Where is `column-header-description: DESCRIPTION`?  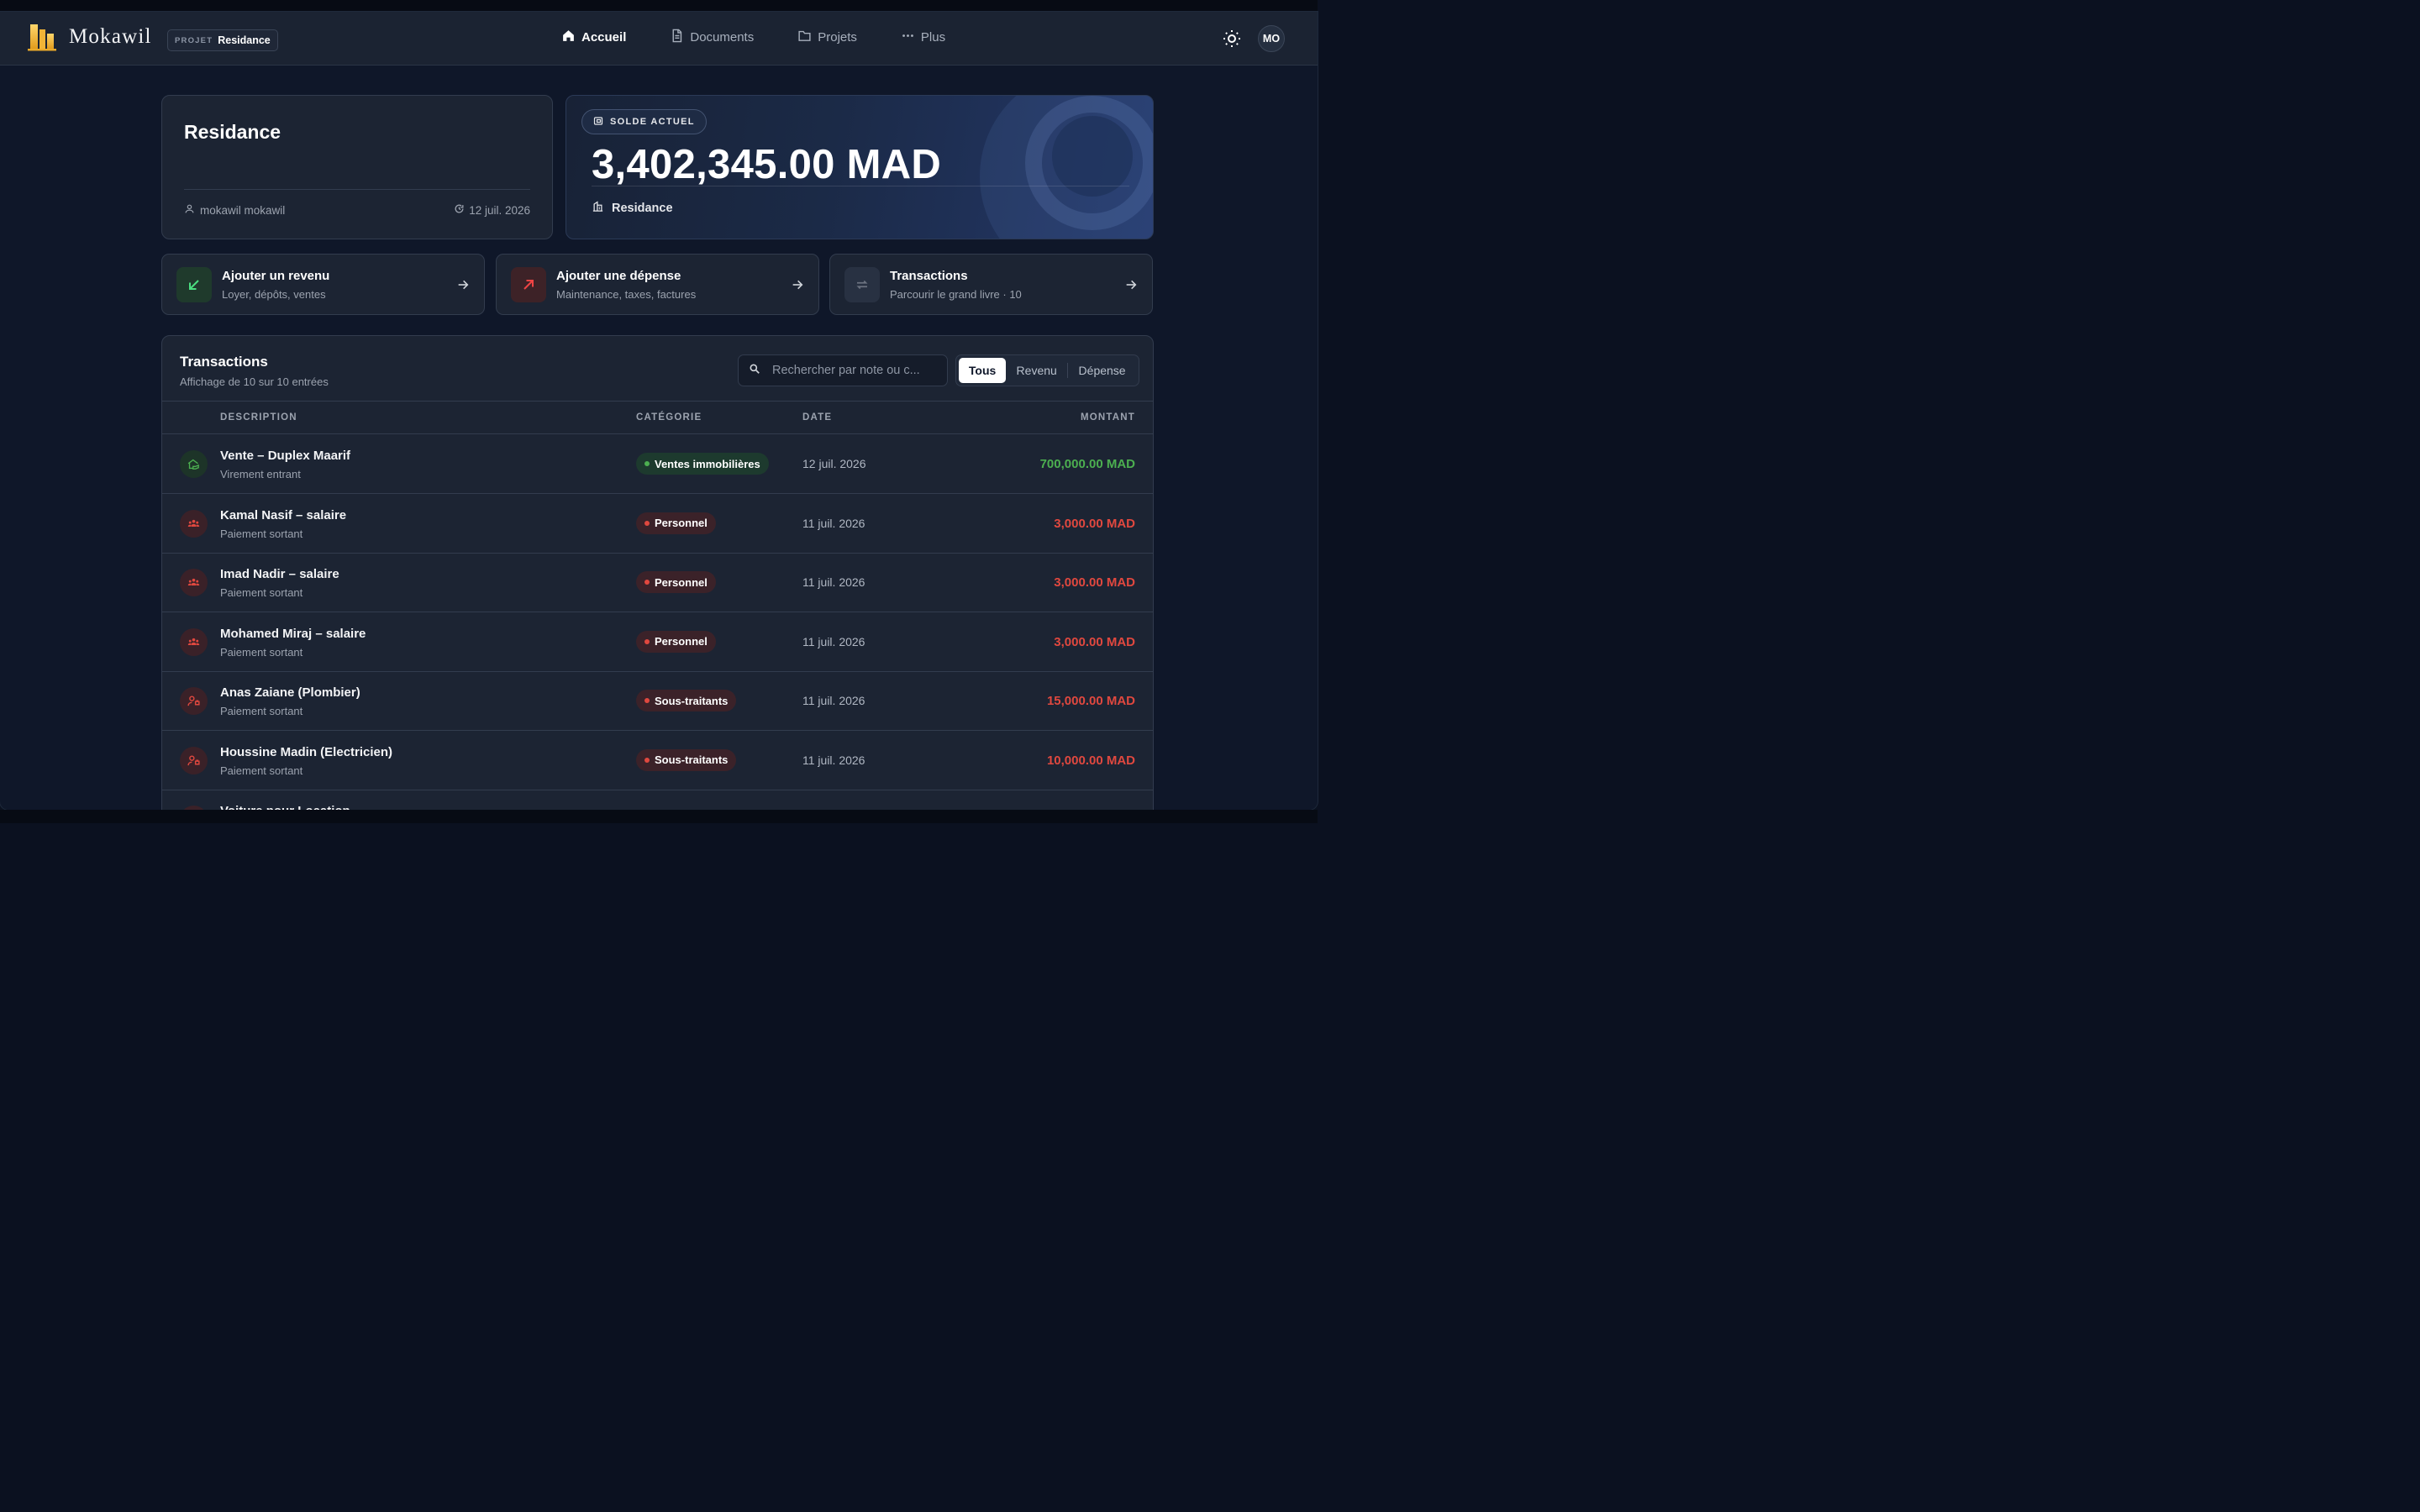
column-header-description: DESCRIPTION is located at coordinates (258, 417).